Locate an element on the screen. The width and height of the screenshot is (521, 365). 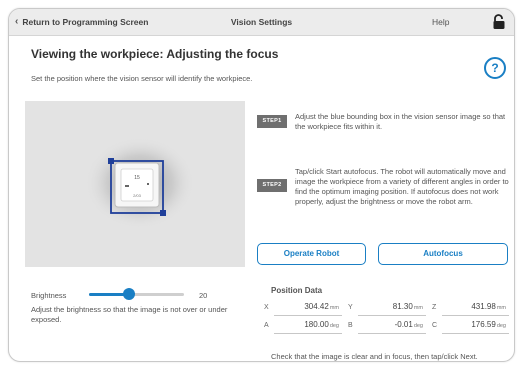
brightness-slider is located at coordinates (136, 294).